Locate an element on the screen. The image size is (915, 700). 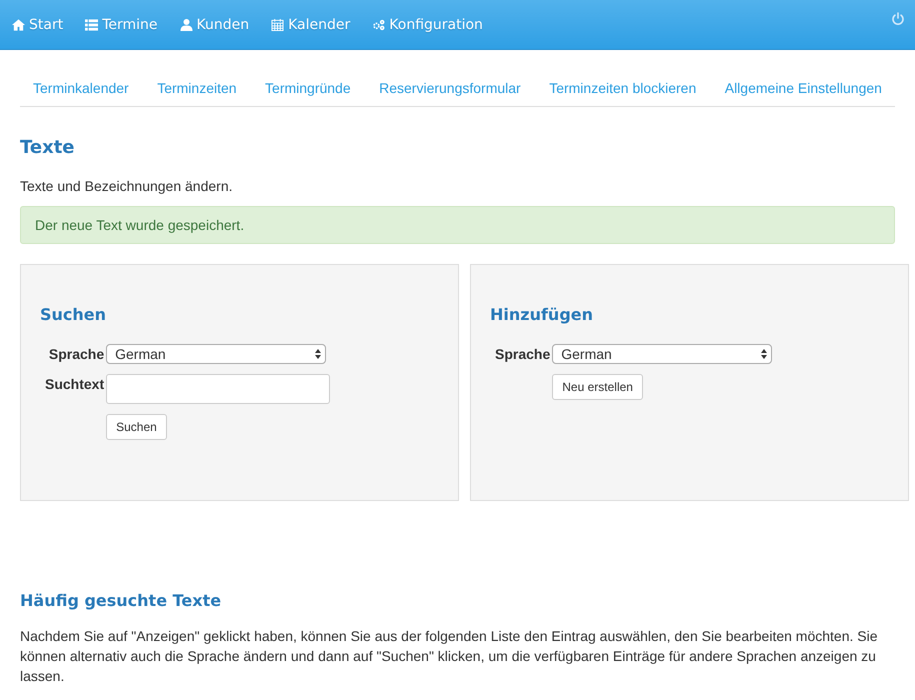
section-paragraph: Nachdem Sie auf "Anzeigen" geklickt haben, können Sie aus der folgenden Liste den Eintrag auswählen, den Sie bearbeiten möchten. Sie können alternativ auch die Sprache ändern und dann auf "Suchen" klicken, um die verfügbaren Einträge für andere Sprachen anzeigen zu lassen. is located at coordinates (449, 656).